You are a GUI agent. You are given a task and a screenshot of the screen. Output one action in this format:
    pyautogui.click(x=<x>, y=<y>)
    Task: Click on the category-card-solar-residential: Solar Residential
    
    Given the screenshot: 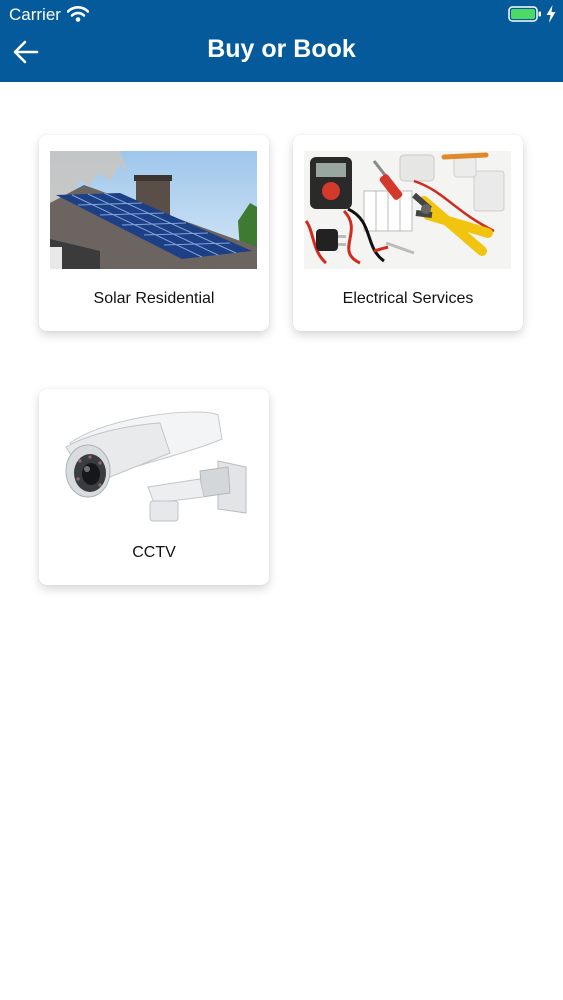 What is the action you would take?
    pyautogui.click(x=154, y=233)
    